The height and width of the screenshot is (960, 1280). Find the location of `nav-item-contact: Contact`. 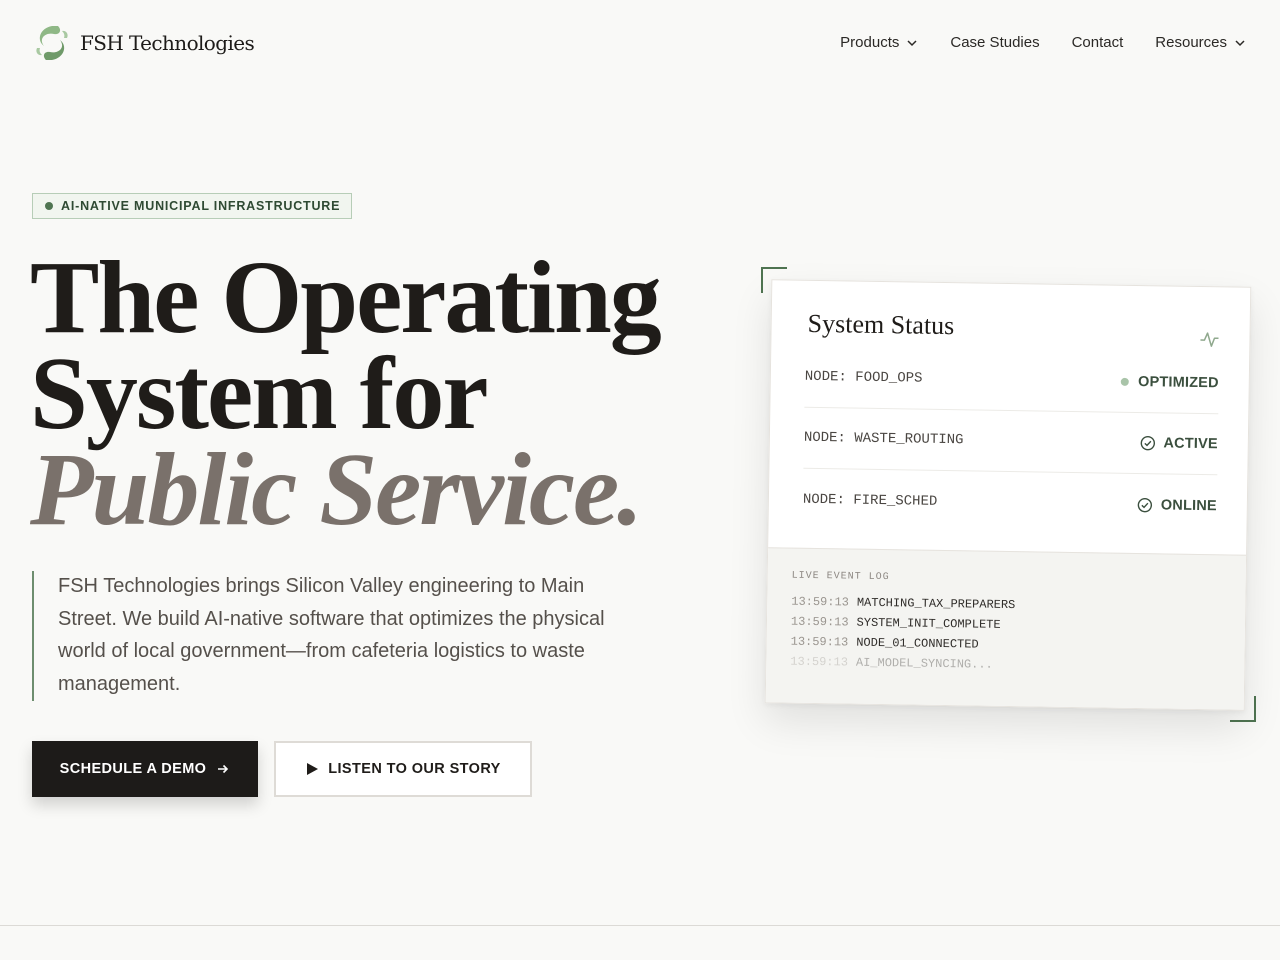

nav-item-contact: Contact is located at coordinates (1098, 42).